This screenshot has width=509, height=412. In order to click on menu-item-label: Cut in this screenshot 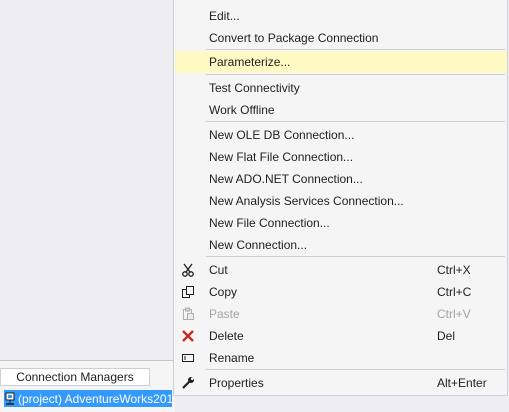, I will do `click(218, 270)`.